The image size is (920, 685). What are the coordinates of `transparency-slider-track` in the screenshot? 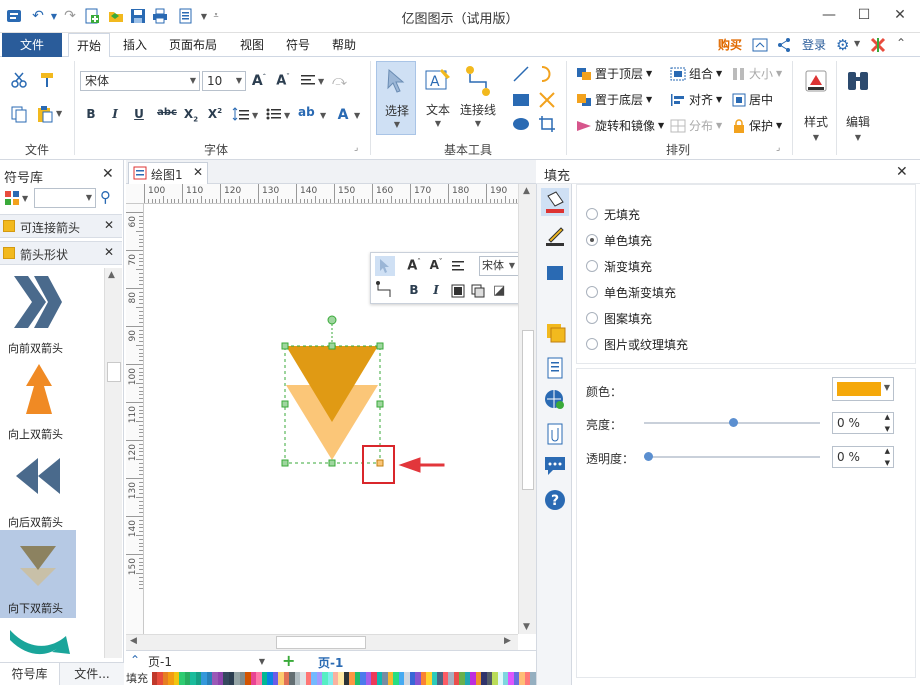 It's located at (732, 457).